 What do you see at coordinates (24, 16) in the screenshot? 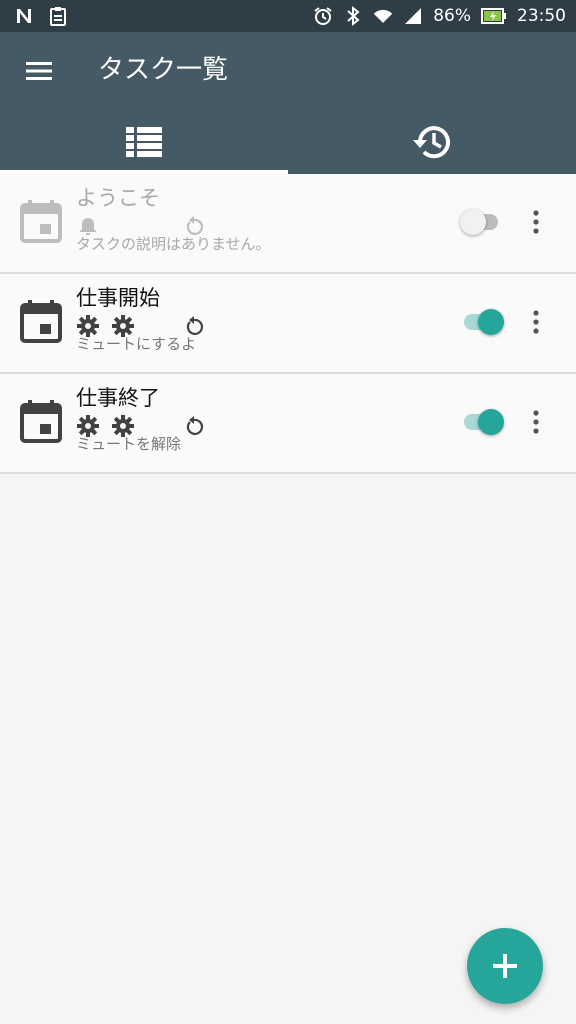
I see `n-notification-icon` at bounding box center [24, 16].